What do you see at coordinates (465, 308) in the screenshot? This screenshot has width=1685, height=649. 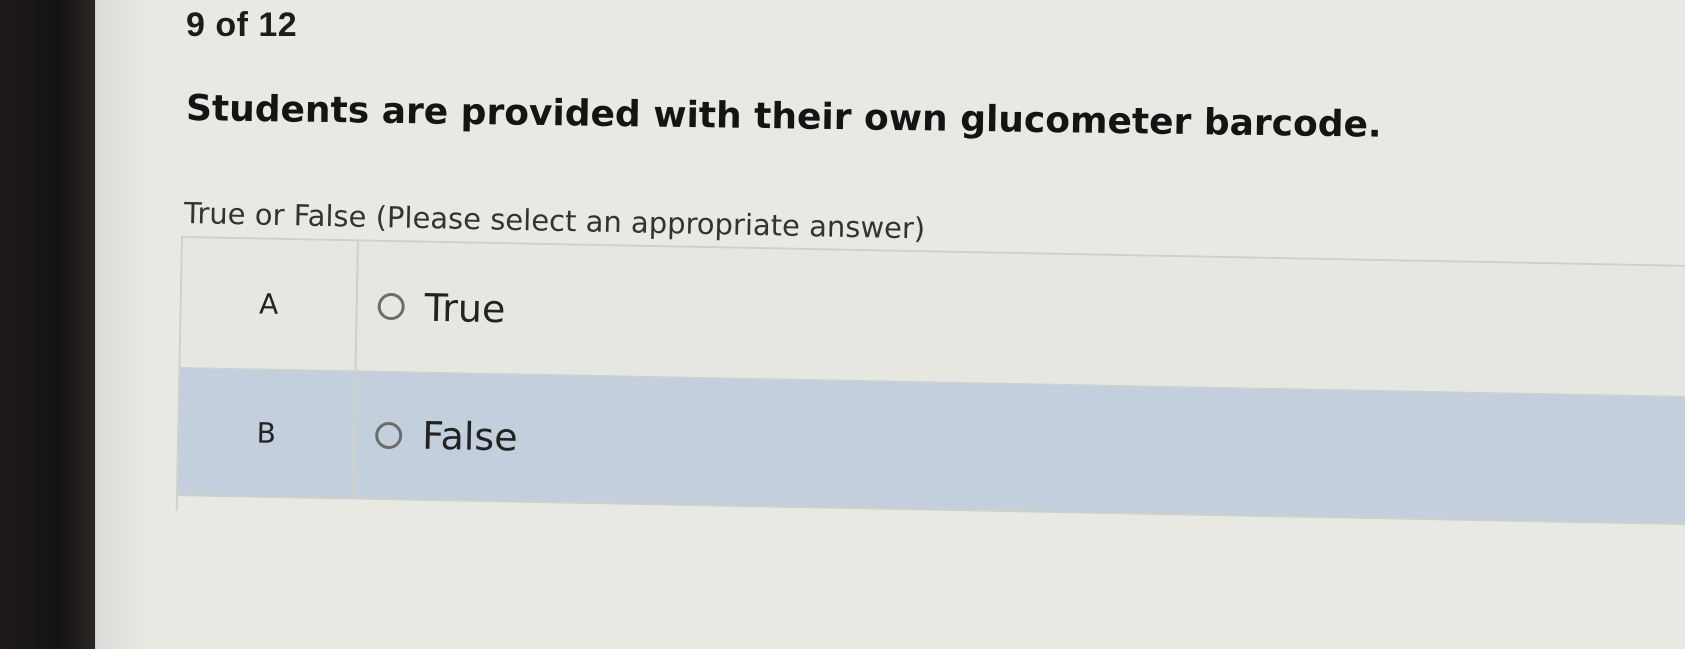 I see `option-label-true: True` at bounding box center [465, 308].